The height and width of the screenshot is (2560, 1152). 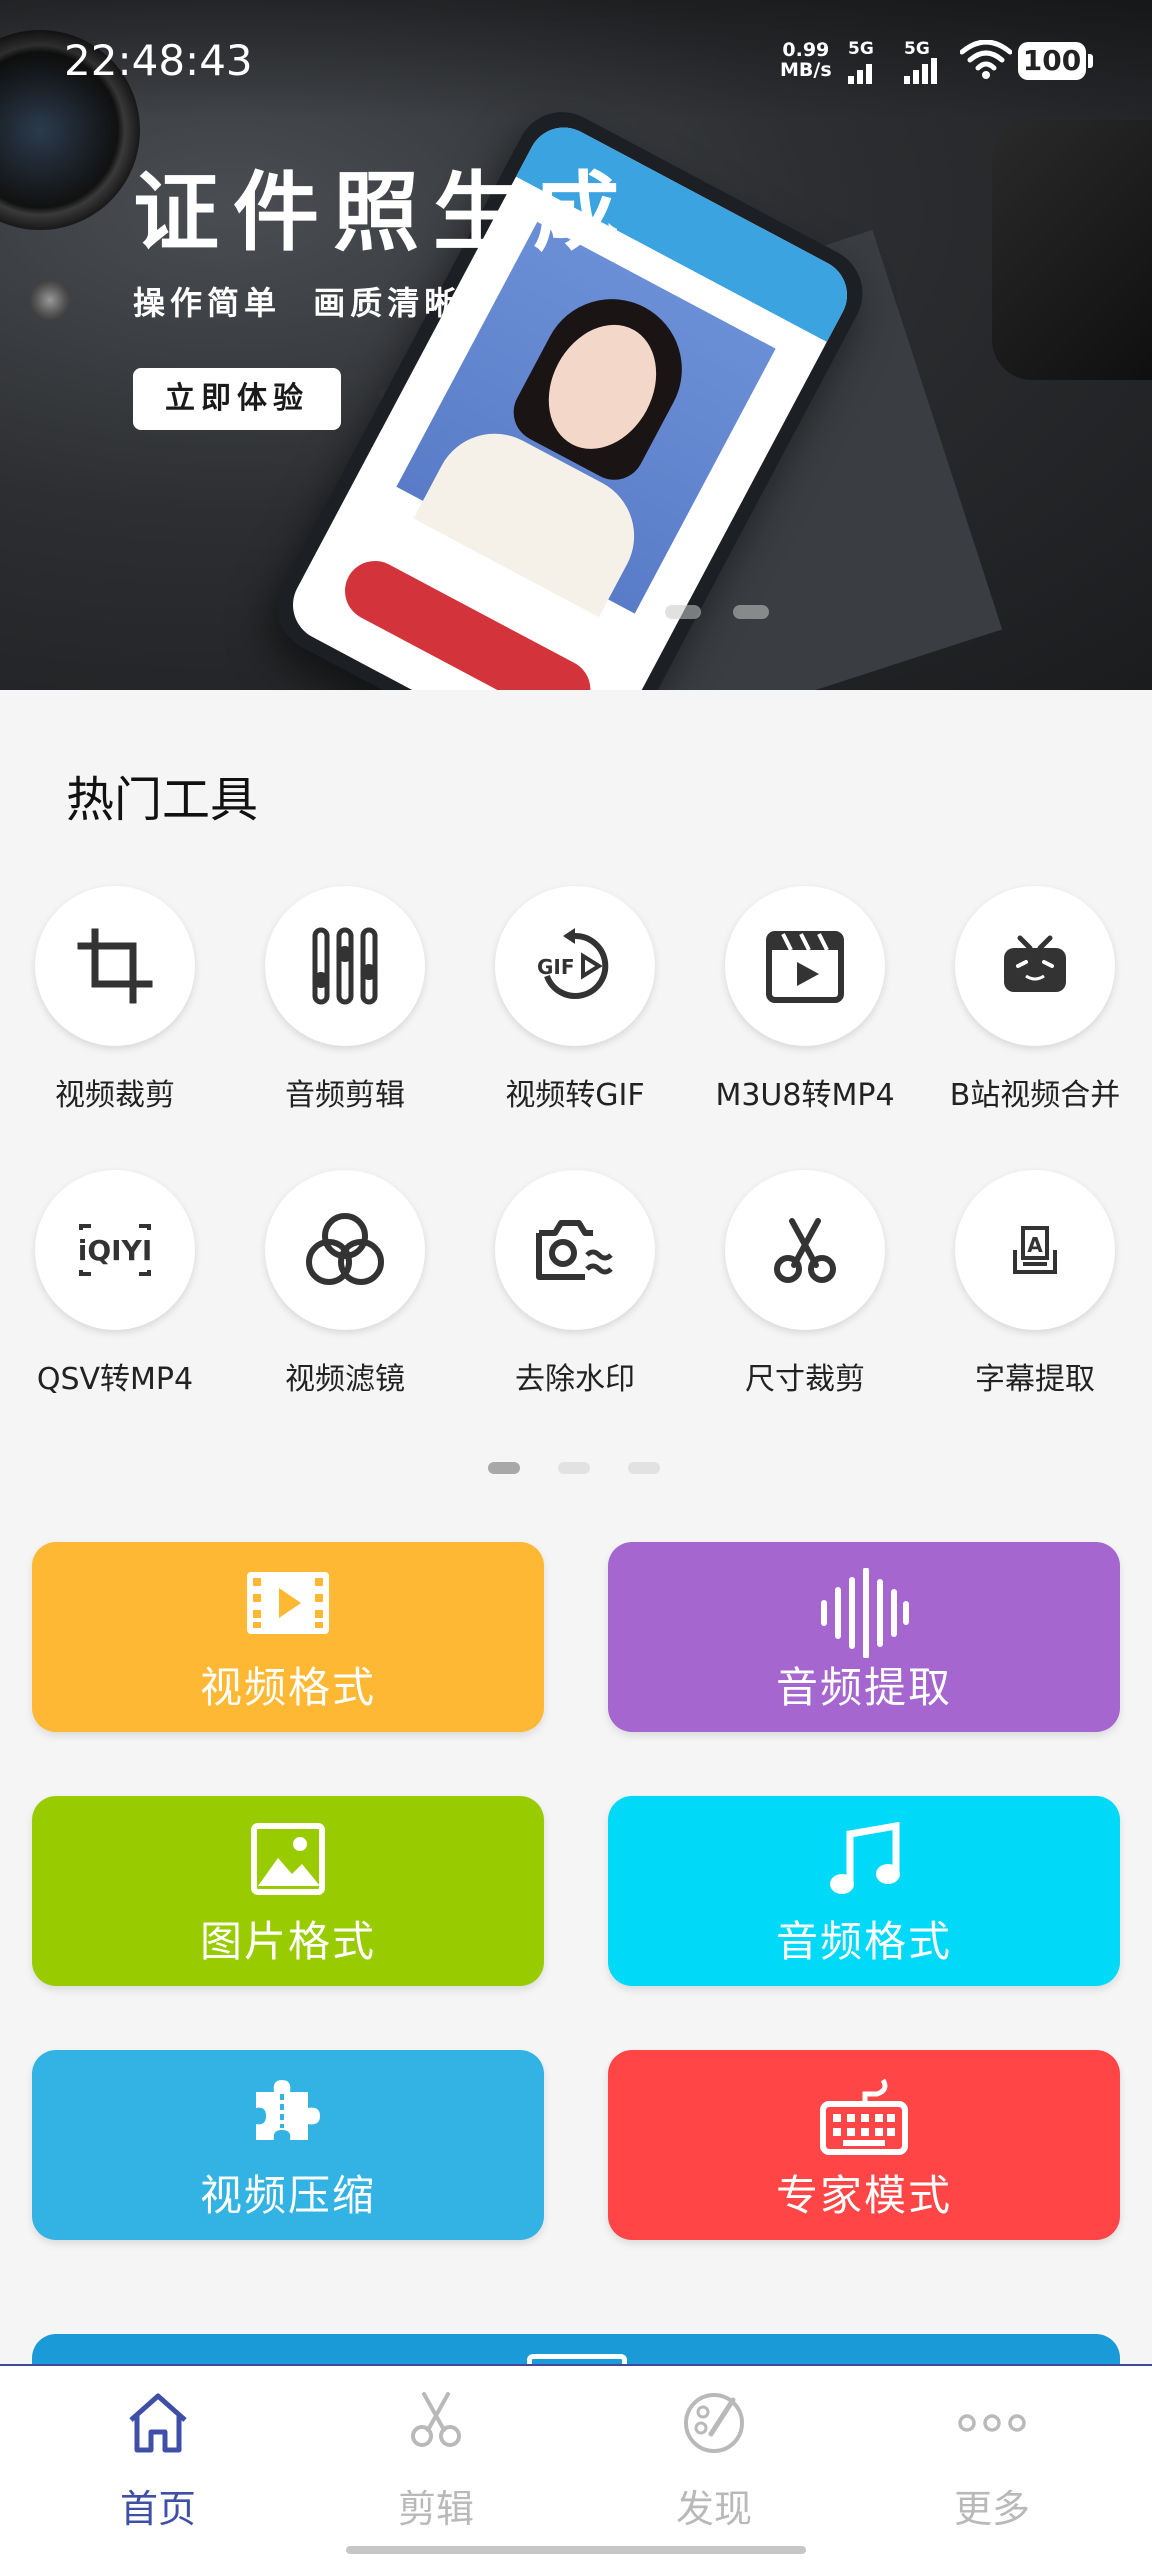 I want to click on svg-text: iQIYI, so click(x=115, y=1250).